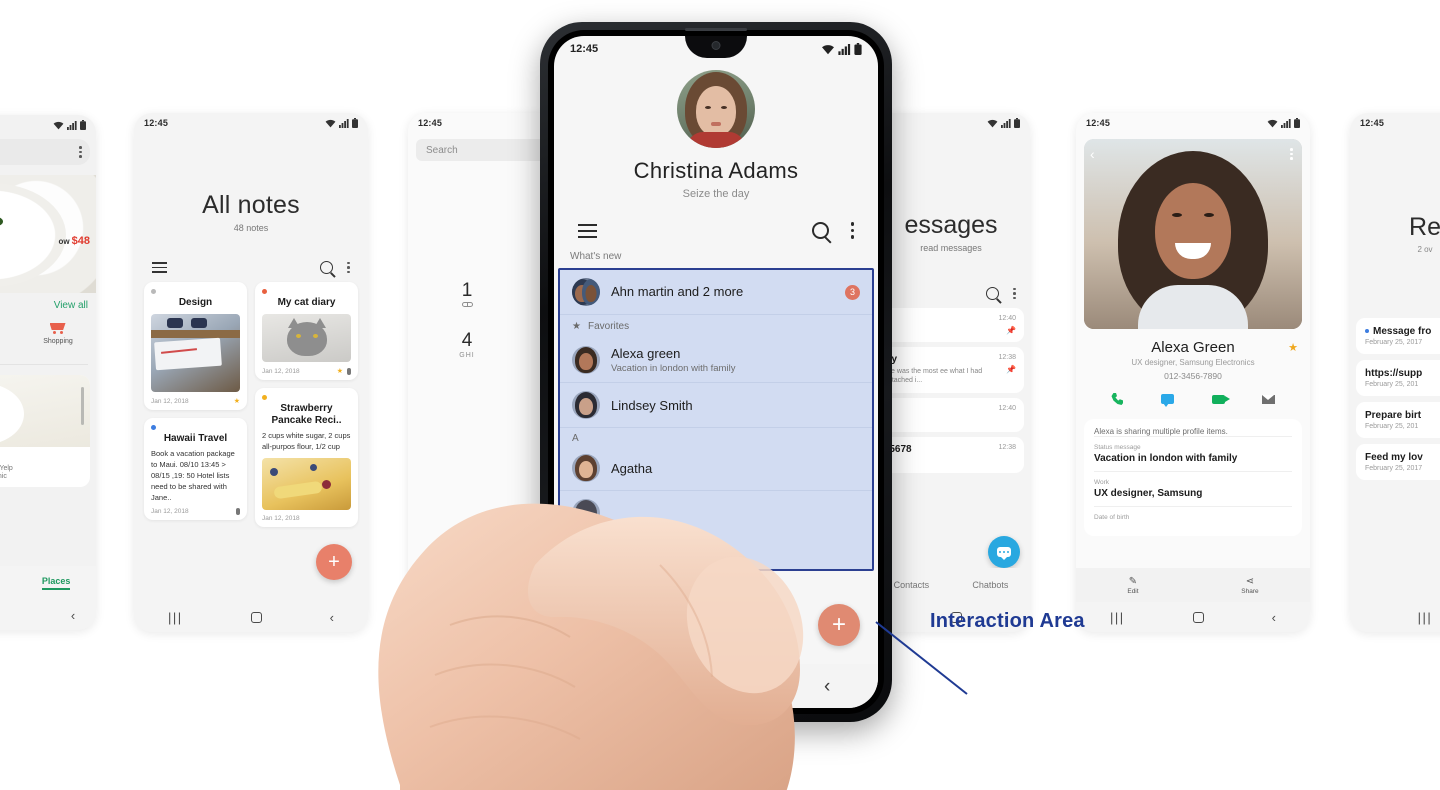  What do you see at coordinates (355, 123) in the screenshot?
I see `battery-icon` at bounding box center [355, 123].